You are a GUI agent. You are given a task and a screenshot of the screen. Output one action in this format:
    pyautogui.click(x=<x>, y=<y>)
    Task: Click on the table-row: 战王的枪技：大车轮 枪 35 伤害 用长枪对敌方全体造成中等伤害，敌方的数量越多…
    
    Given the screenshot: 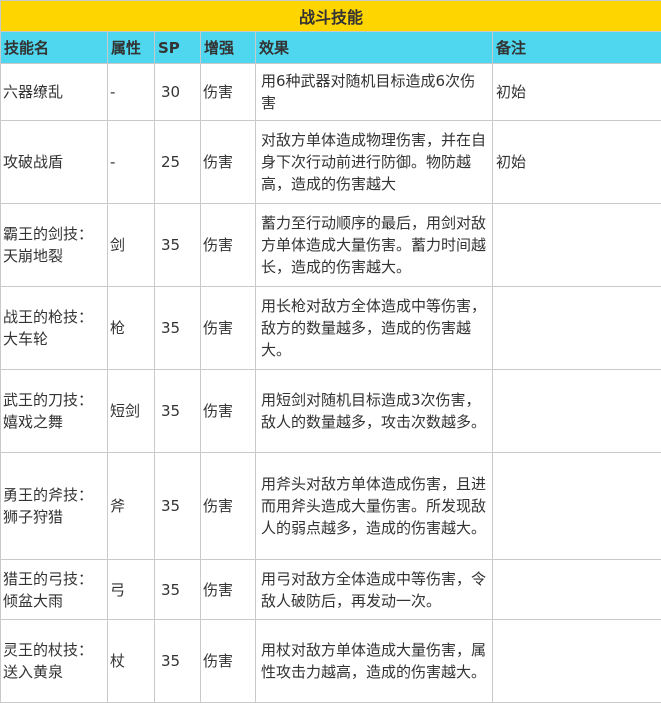 What is the action you would take?
    pyautogui.click(x=331, y=328)
    